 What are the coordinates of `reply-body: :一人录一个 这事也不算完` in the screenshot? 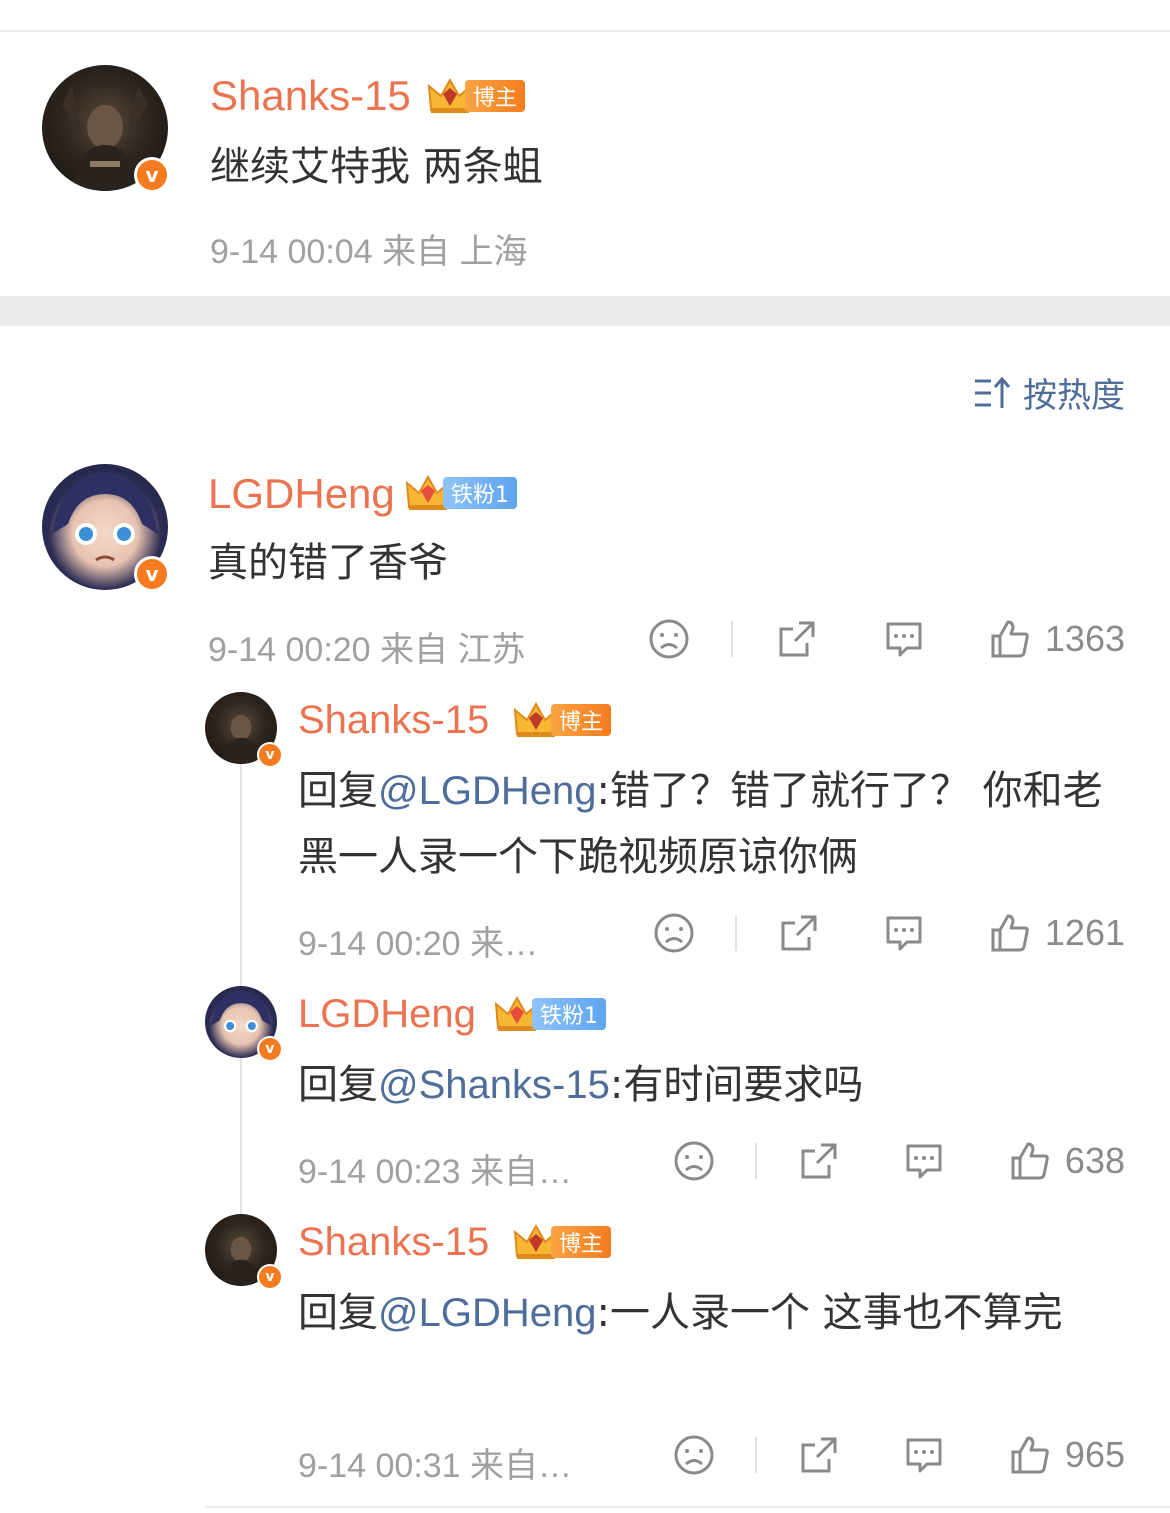 It's located at (829, 1313).